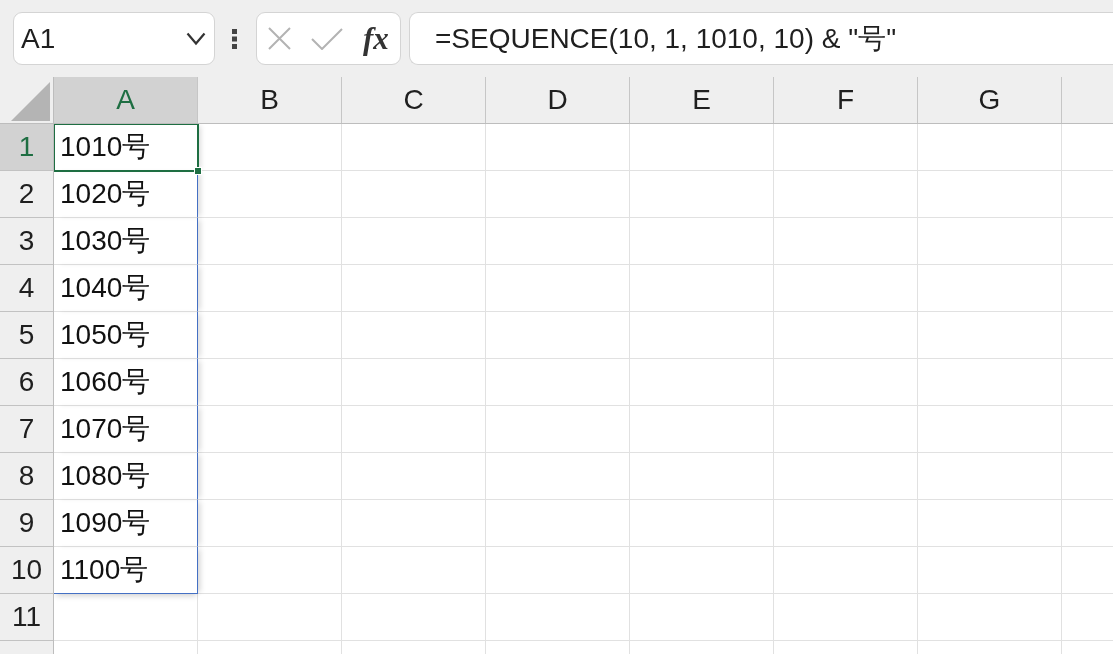  What do you see at coordinates (126, 570) in the screenshot?
I see `table-cell: 1100号` at bounding box center [126, 570].